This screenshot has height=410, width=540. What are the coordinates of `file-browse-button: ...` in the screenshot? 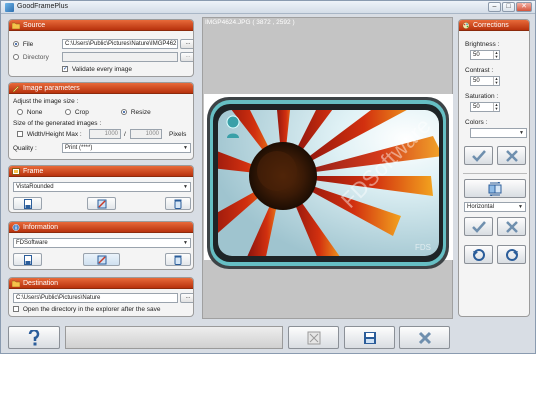 It's located at (186, 44).